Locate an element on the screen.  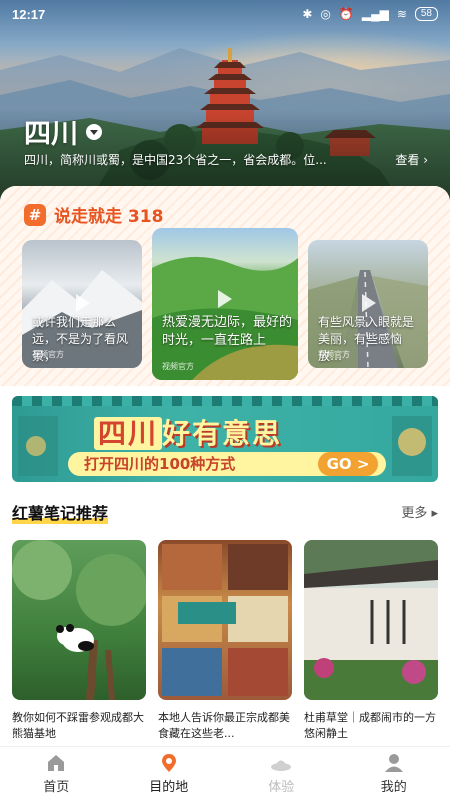
topic-card: 或许我们走那么远，不是为了看风景， 视频官方 is located at coordinates (82, 304).